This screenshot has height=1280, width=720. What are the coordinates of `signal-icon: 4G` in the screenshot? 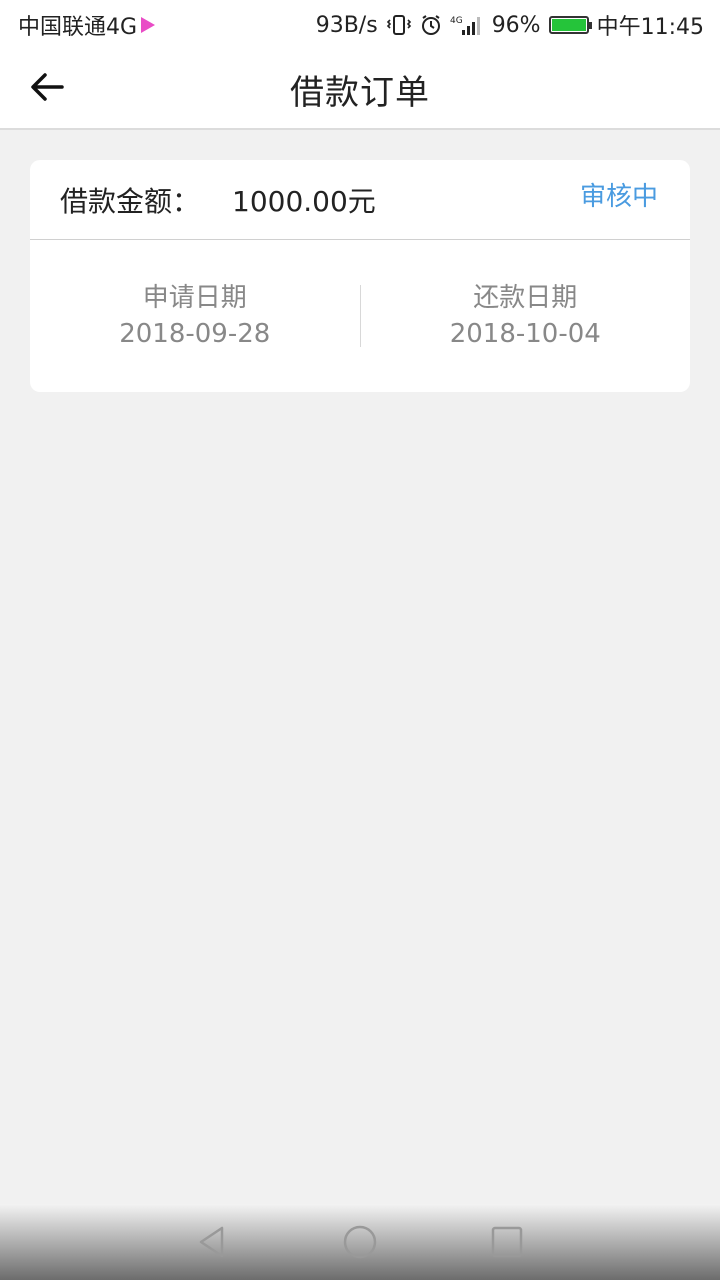 It's located at (467, 25).